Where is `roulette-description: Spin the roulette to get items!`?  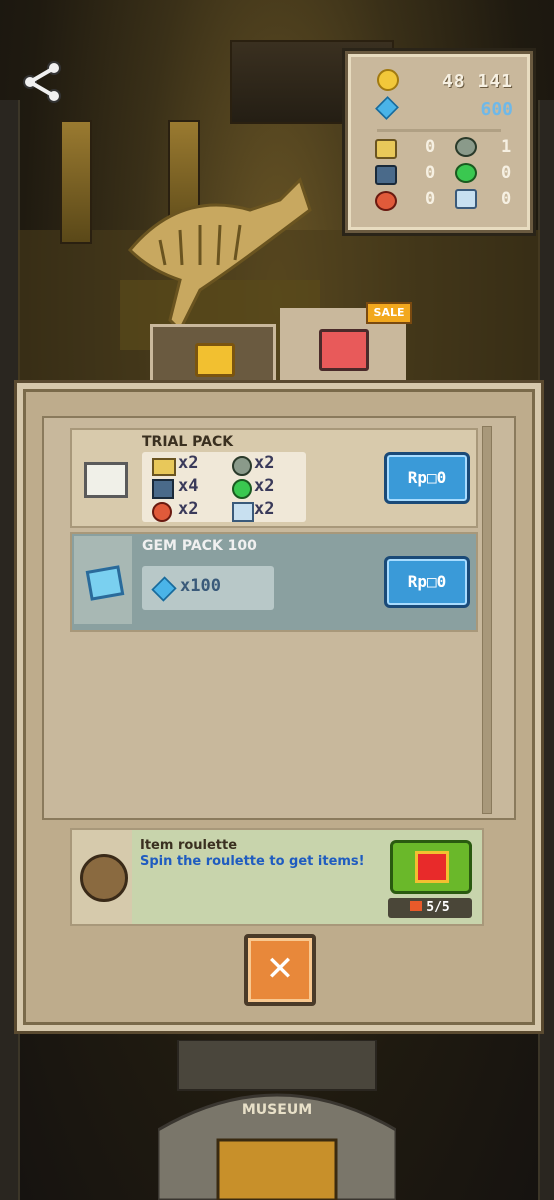
roulette-description: Spin the roulette to get items! is located at coordinates (252, 861).